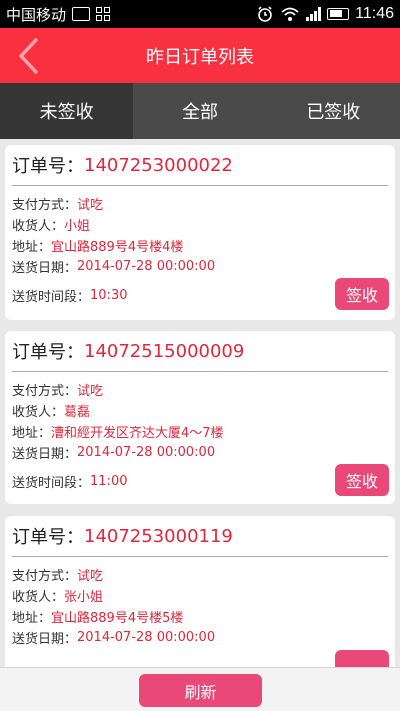 This screenshot has height=711, width=400. I want to click on address-row: 地址： 漕和經开发区齐达大厦4～7楼, so click(203, 431).